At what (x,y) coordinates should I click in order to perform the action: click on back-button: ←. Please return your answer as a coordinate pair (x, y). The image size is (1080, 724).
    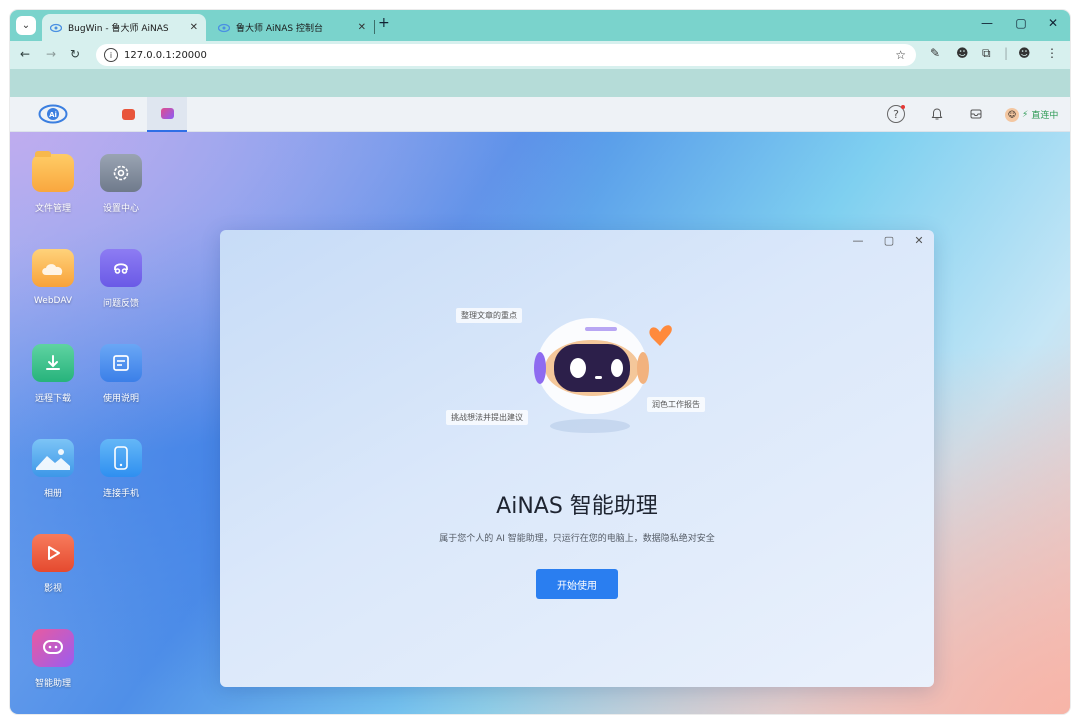
    Looking at the image, I should click on (25, 54).